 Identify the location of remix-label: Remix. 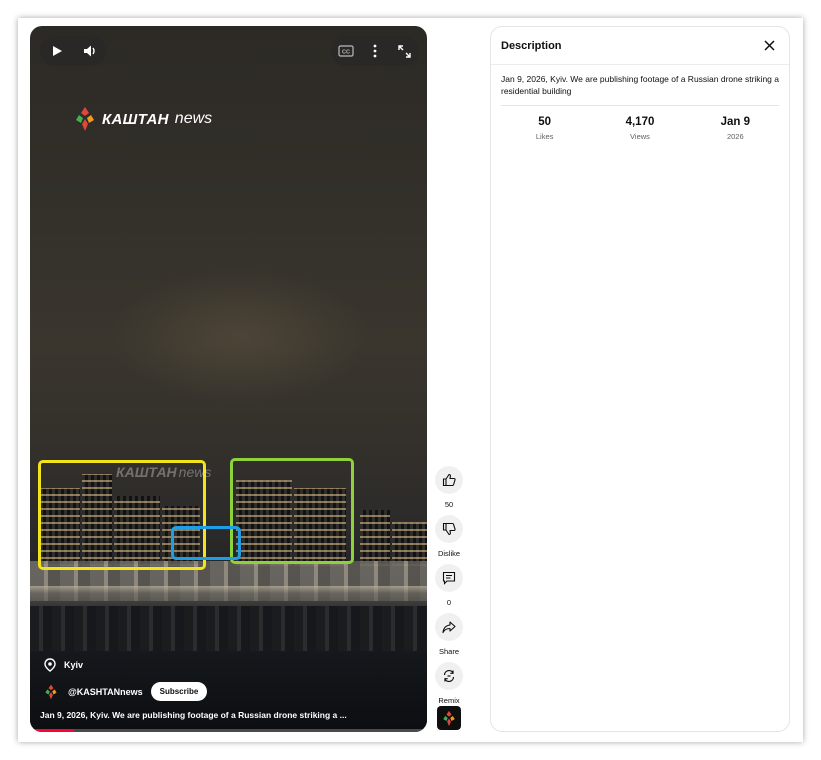
(449, 700).